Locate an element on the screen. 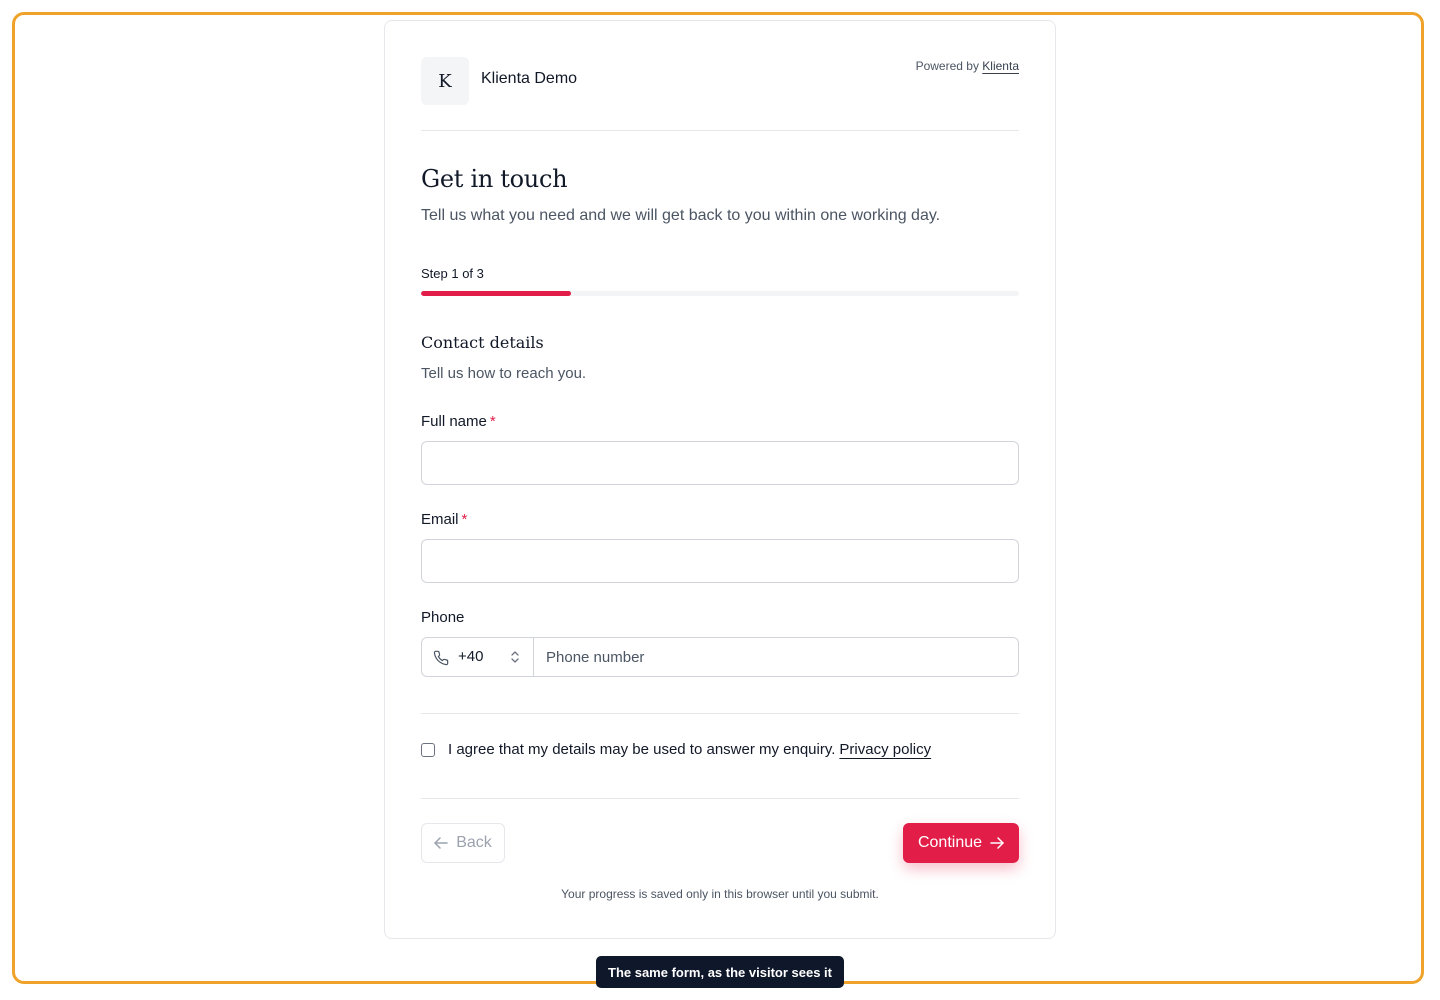 The height and width of the screenshot is (1000, 1440). phone-field: +40 is located at coordinates (720, 657).